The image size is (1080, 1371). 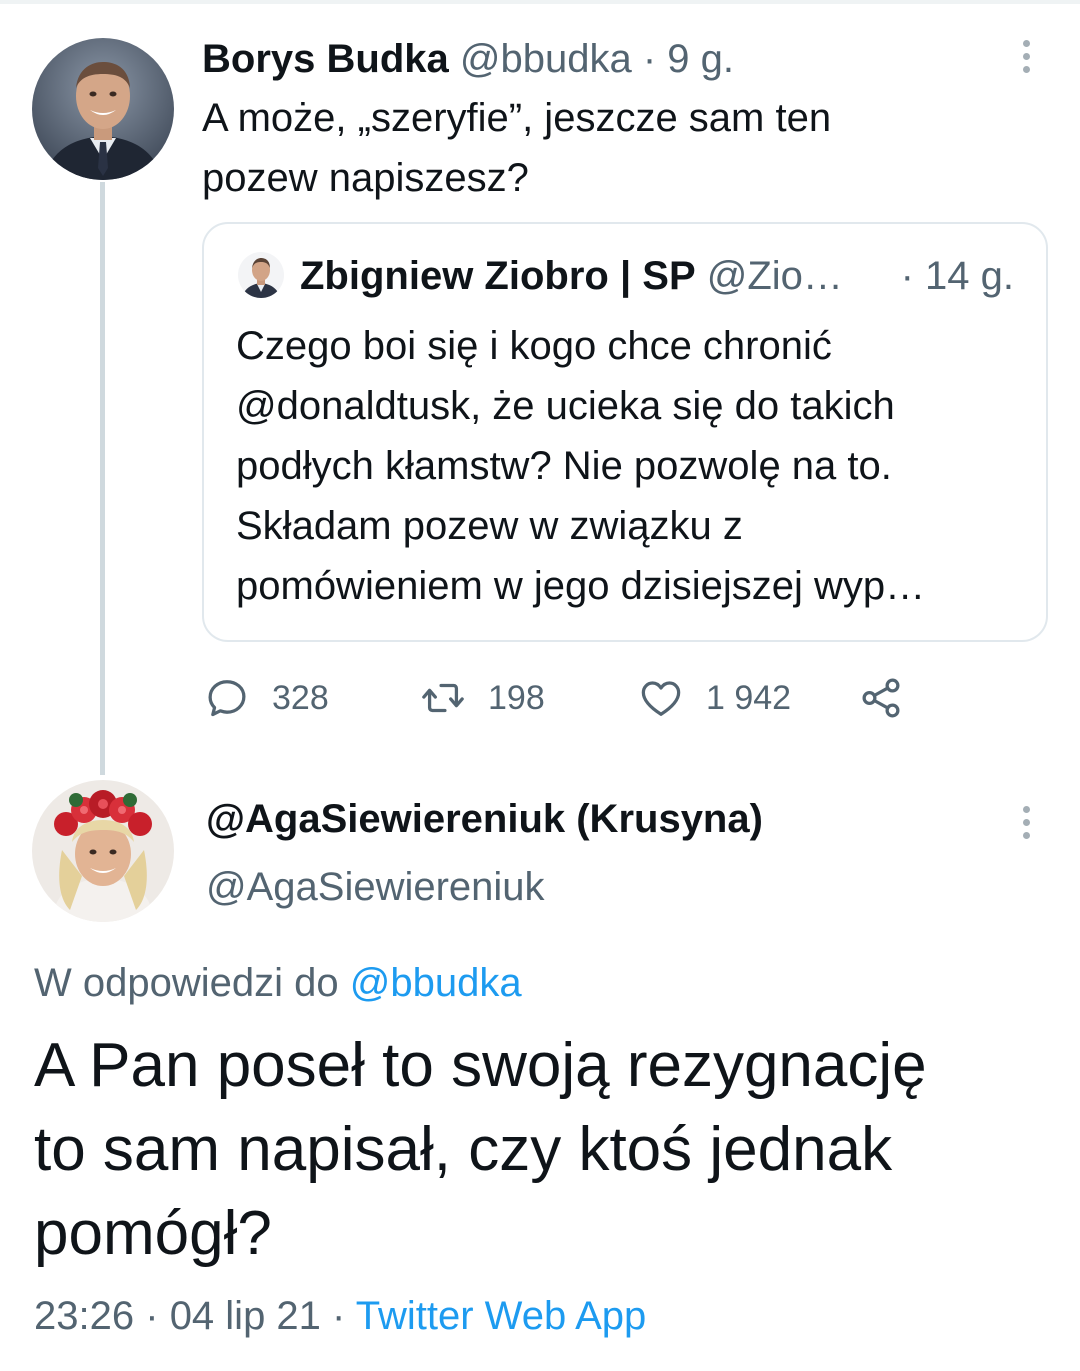 I want to click on share-icon, so click(x=881, y=698).